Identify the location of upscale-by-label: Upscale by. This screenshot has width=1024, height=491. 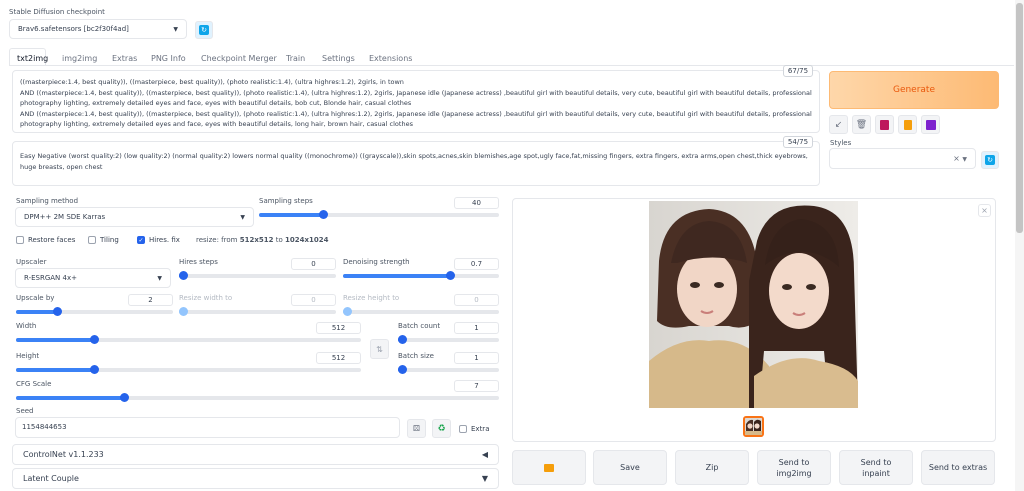
(35, 298).